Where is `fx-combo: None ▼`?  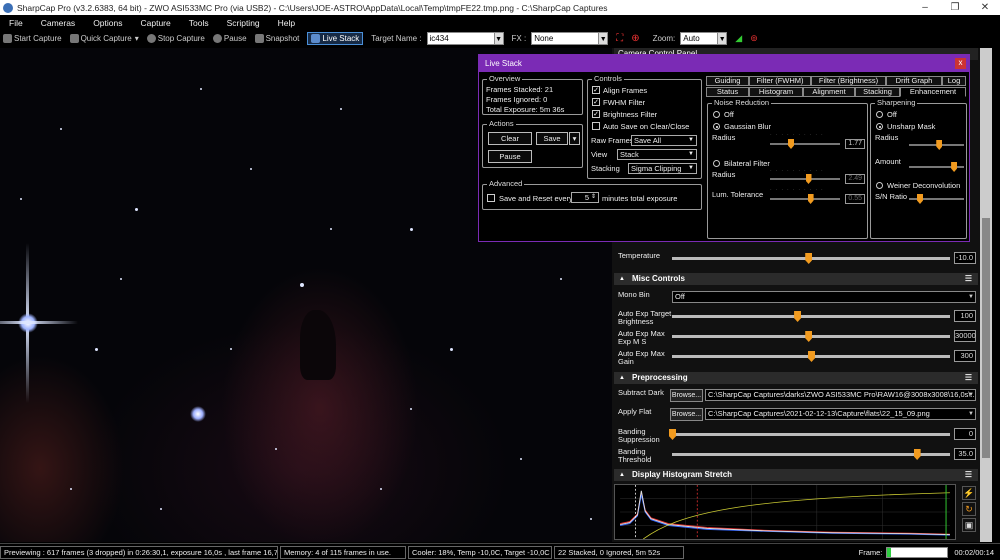 fx-combo: None ▼ is located at coordinates (570, 38).